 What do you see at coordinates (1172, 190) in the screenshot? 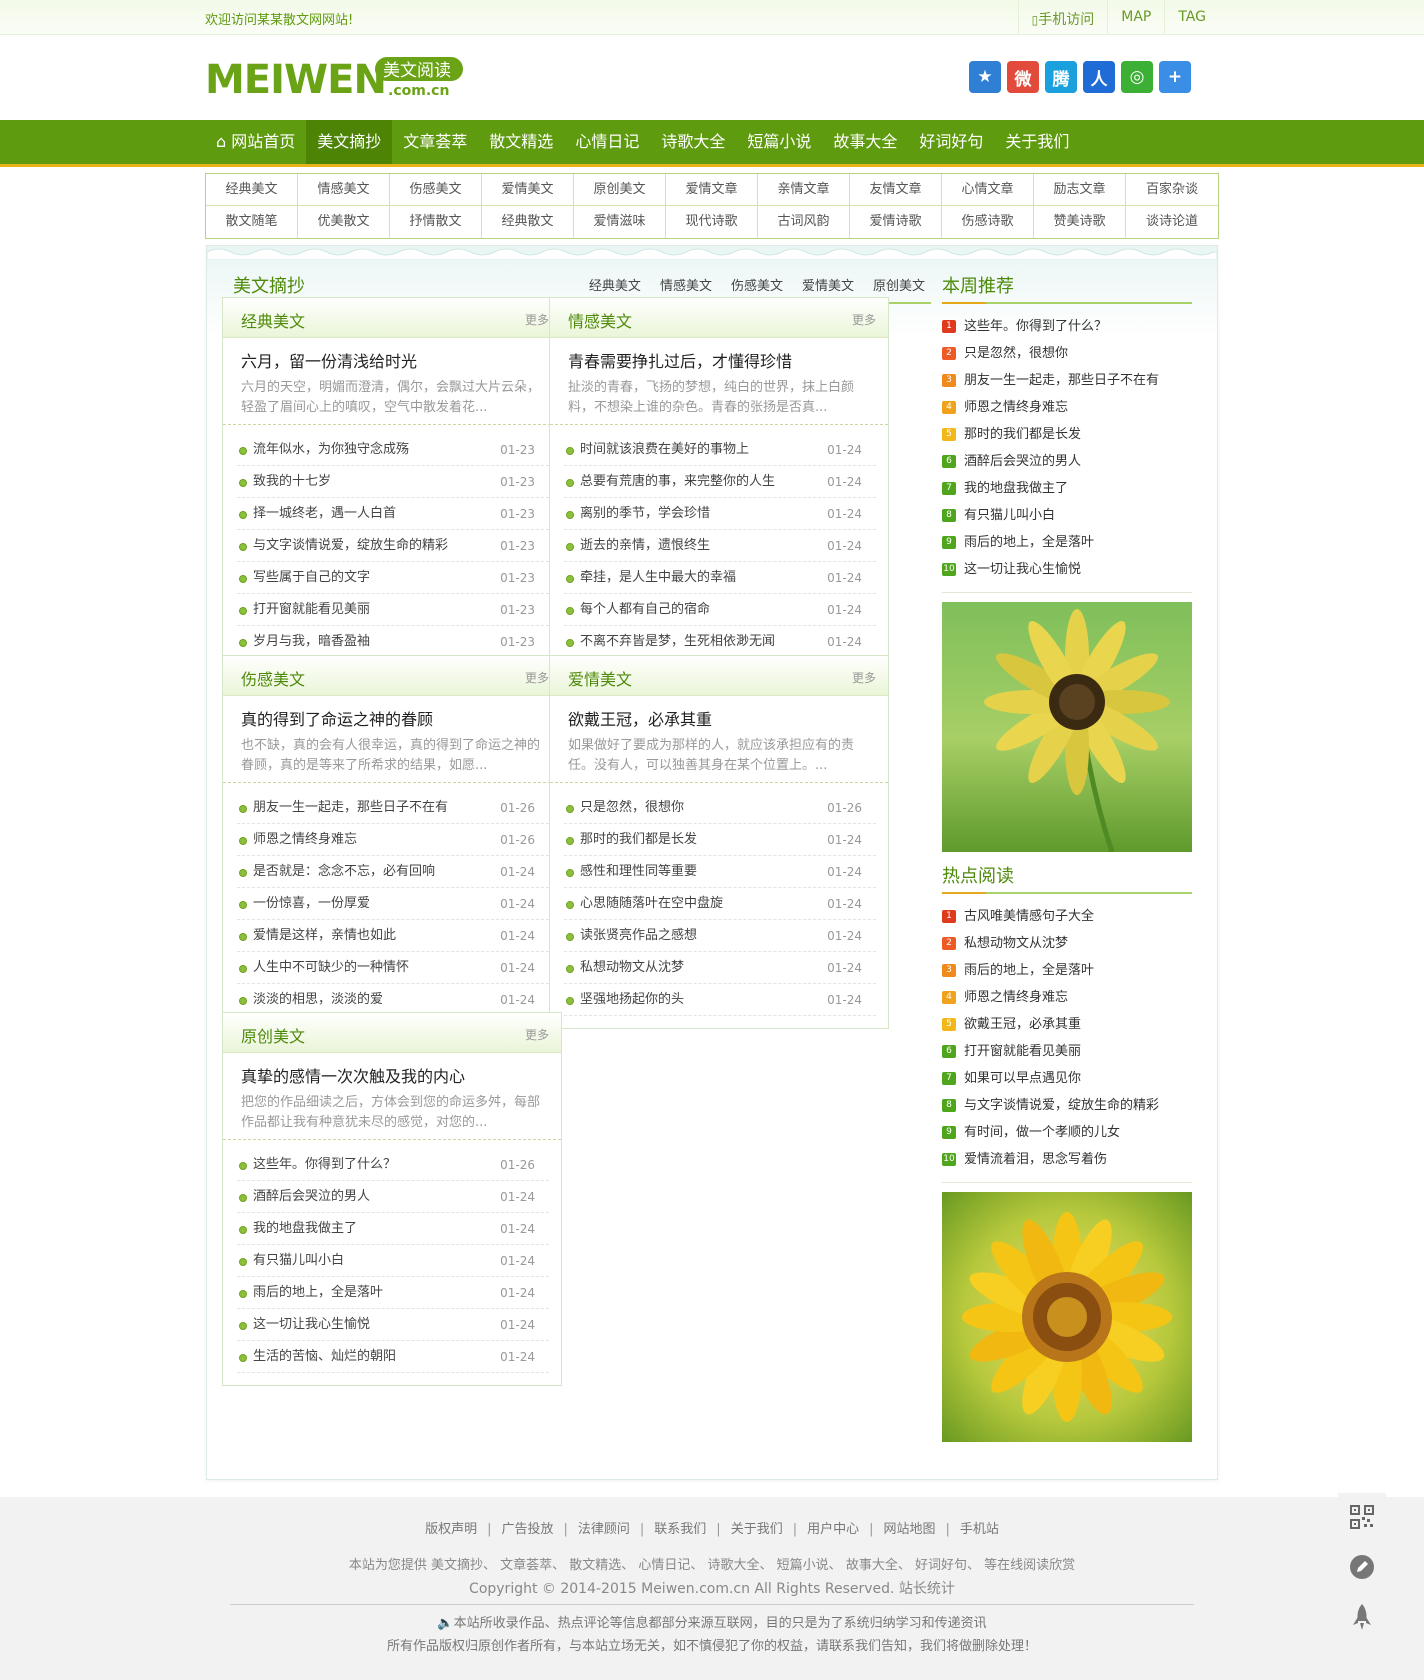
I see `subnav-item: 百家杂谈` at bounding box center [1172, 190].